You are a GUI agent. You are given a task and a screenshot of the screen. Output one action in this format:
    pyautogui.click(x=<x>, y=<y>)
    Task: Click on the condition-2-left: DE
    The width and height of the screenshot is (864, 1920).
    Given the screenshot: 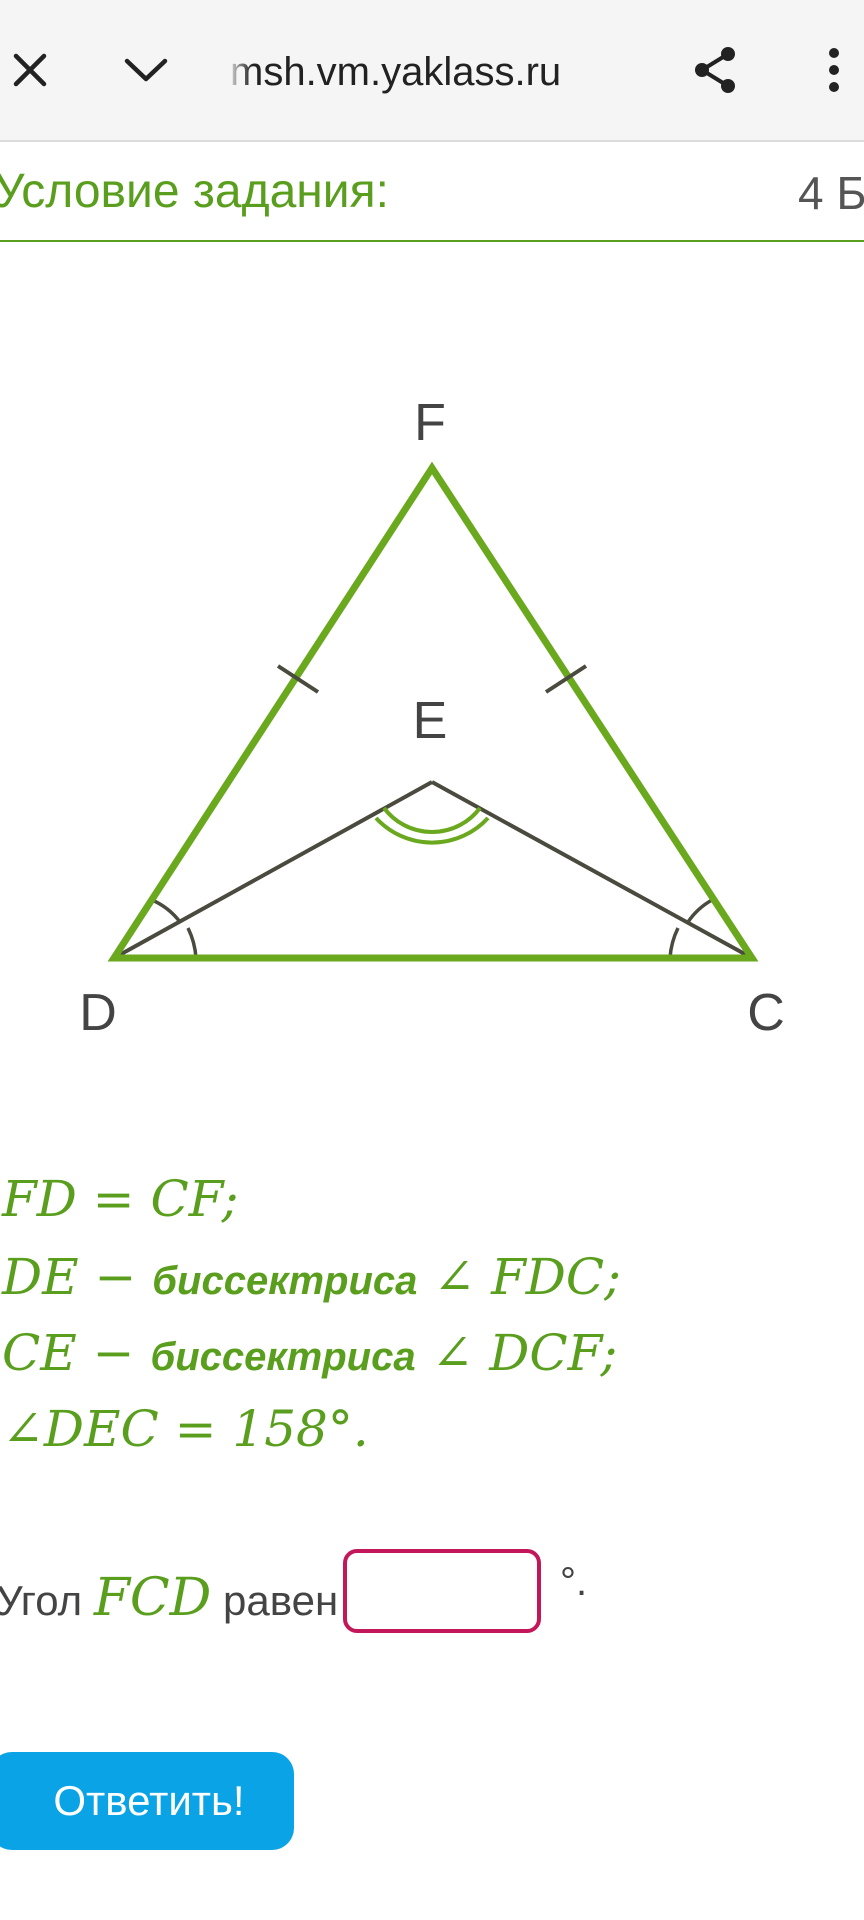 What is the action you would take?
    pyautogui.click(x=40, y=1277)
    